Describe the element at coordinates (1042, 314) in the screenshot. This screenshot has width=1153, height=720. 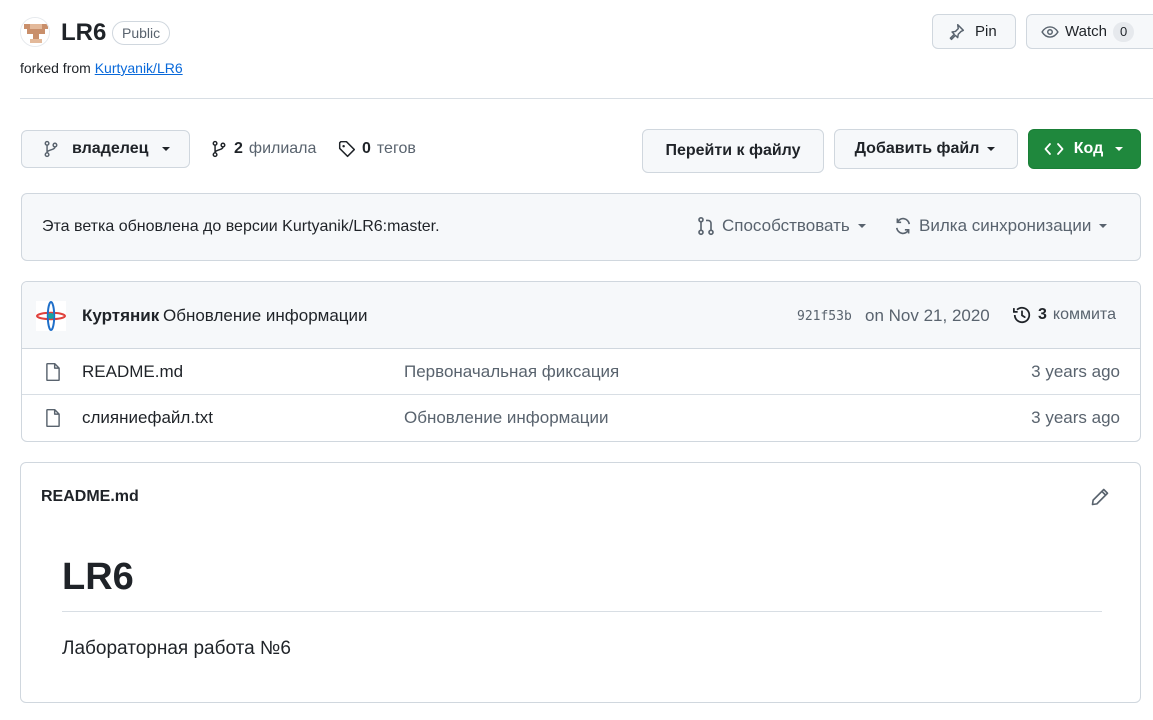
I see `commits-count: 3` at that location.